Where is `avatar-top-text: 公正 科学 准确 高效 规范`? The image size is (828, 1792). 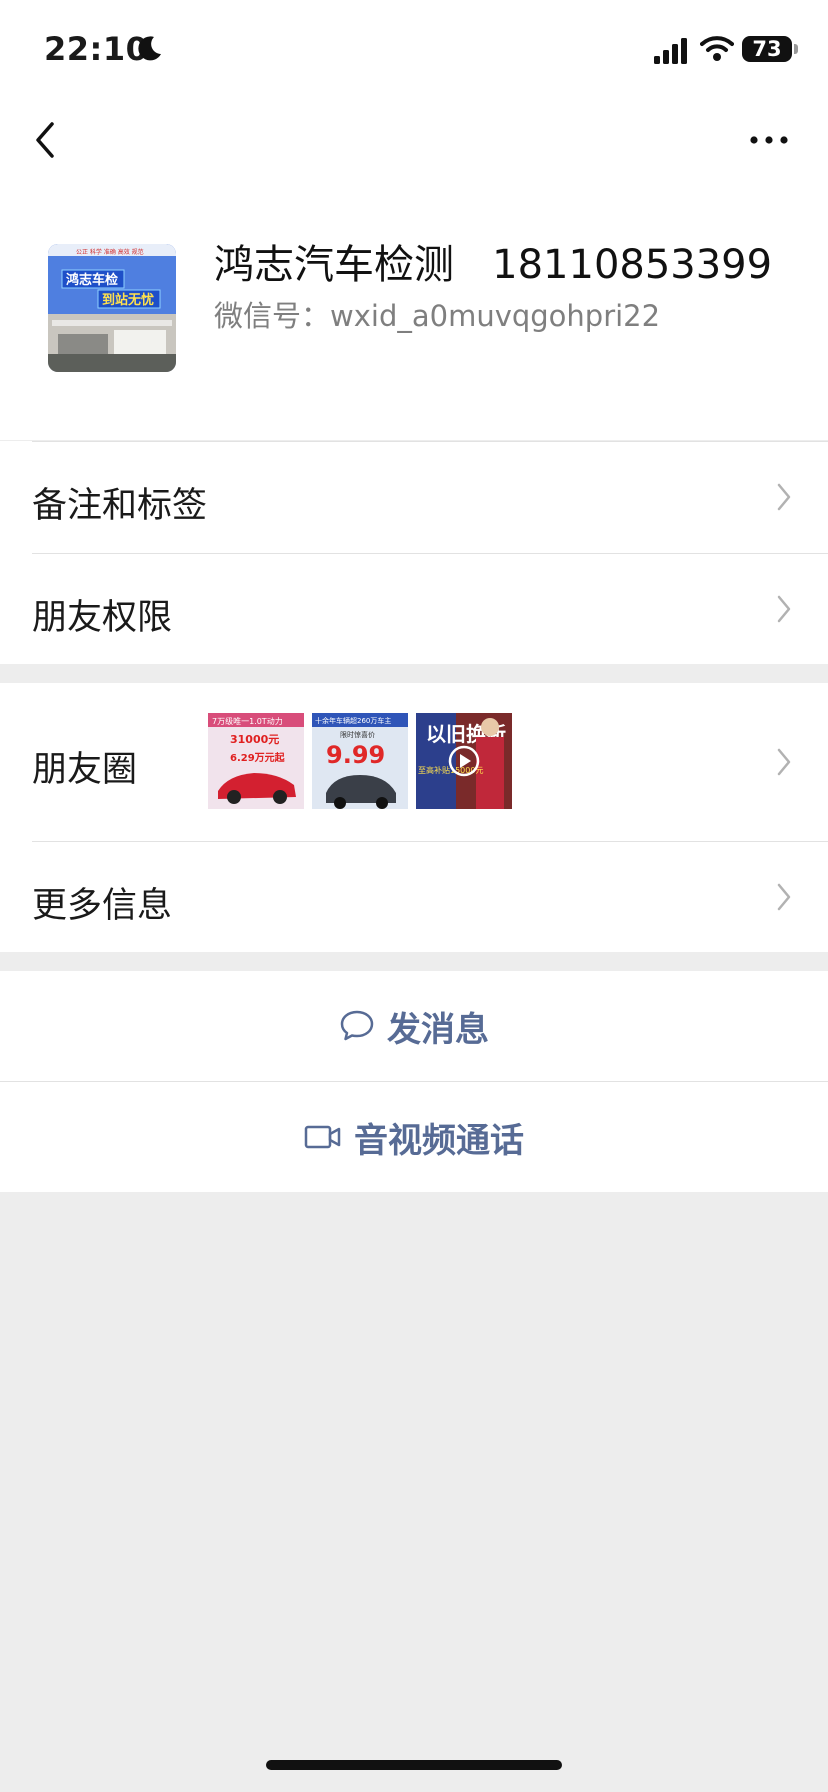
avatar-top-text: 公正 科学 准确 高效 规范 is located at coordinates (110, 252).